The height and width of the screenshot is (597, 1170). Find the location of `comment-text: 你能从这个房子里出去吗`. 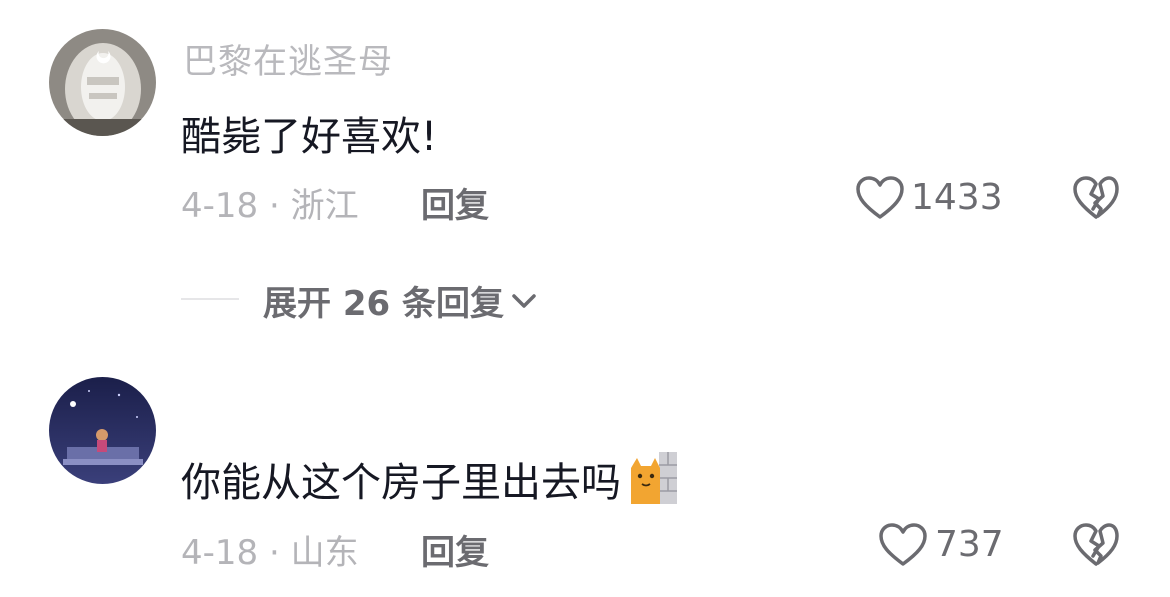

comment-text: 你能从这个房子里出去吗 is located at coordinates (429, 482).